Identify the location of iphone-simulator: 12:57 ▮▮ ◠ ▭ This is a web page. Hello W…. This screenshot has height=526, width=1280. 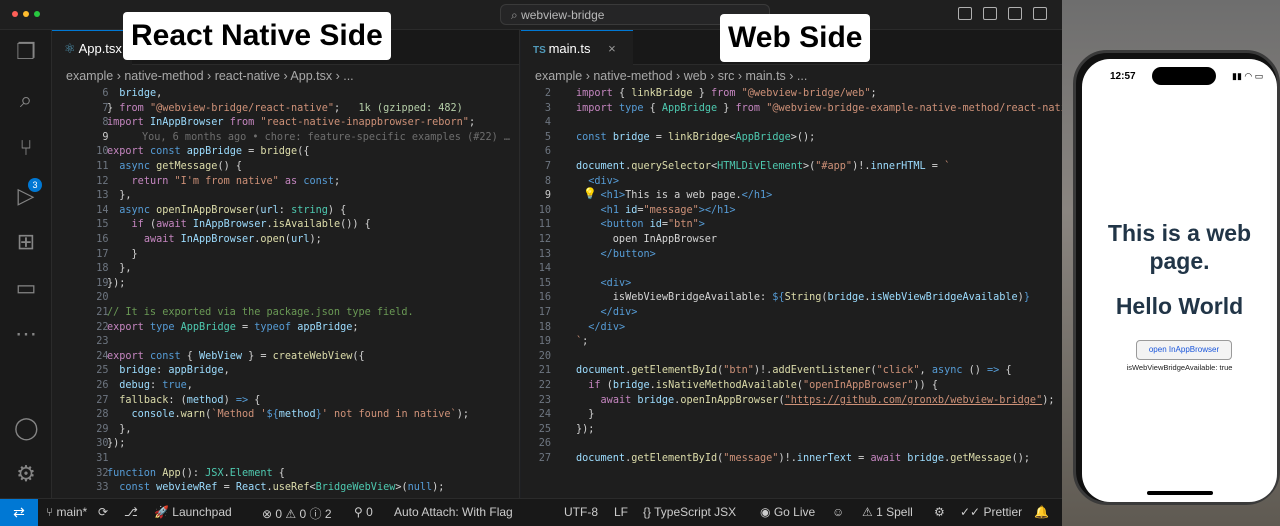
(1176, 277).